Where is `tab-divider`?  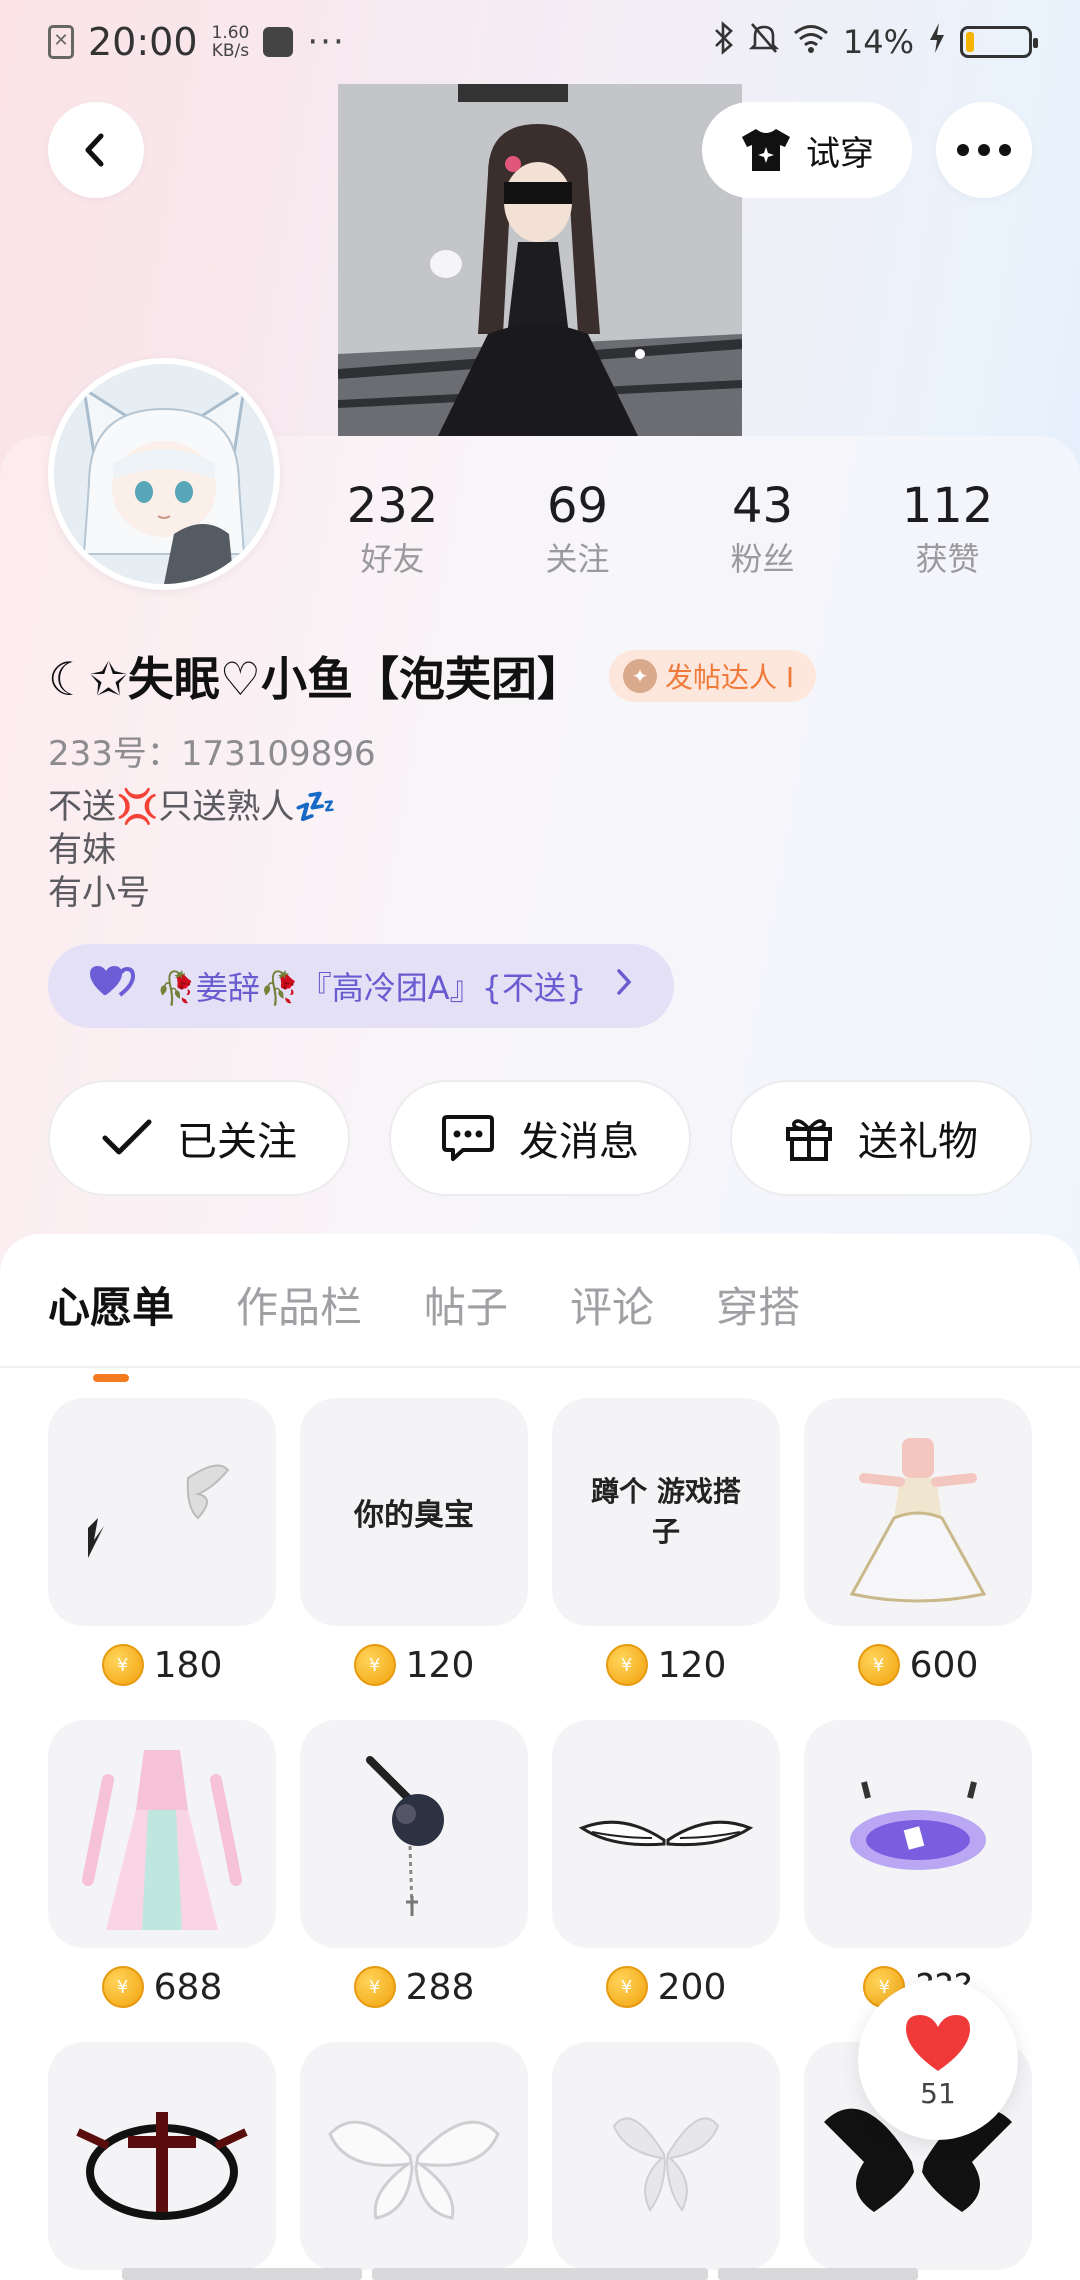
tab-divider is located at coordinates (540, 1367).